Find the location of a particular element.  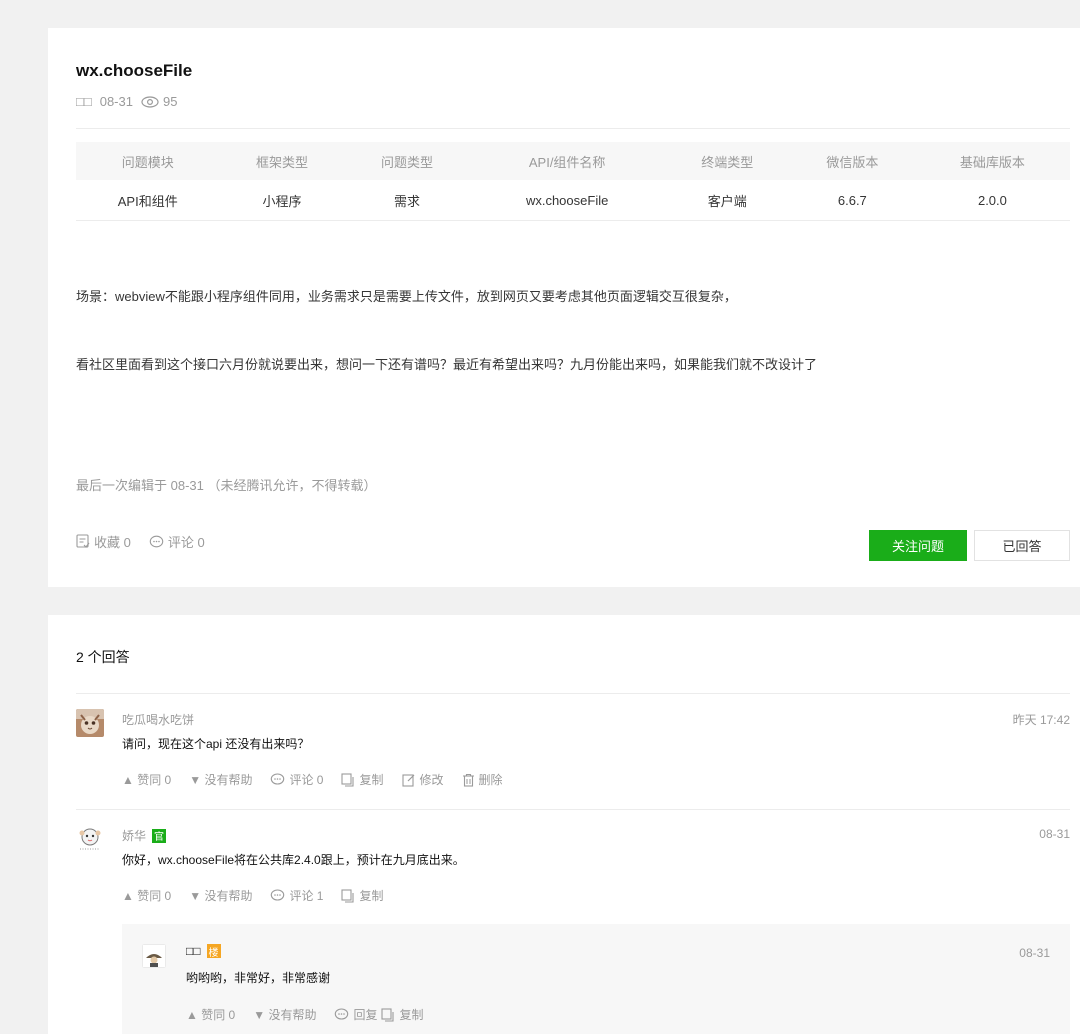

table-cell: 2.0.0 is located at coordinates (992, 200).